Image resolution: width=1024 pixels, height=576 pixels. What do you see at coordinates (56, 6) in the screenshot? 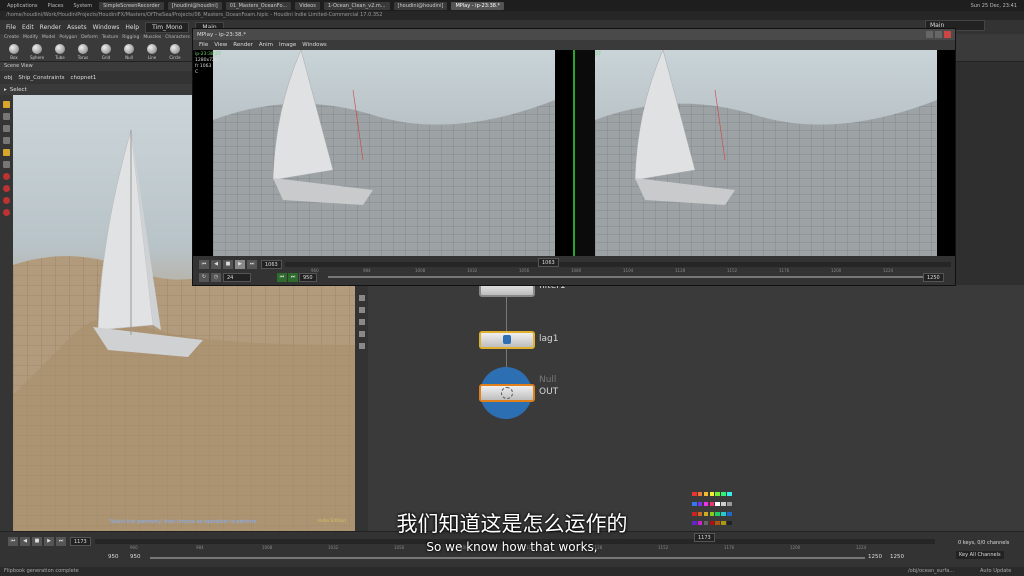
I see `taskbar-places: Places` at bounding box center [56, 6].